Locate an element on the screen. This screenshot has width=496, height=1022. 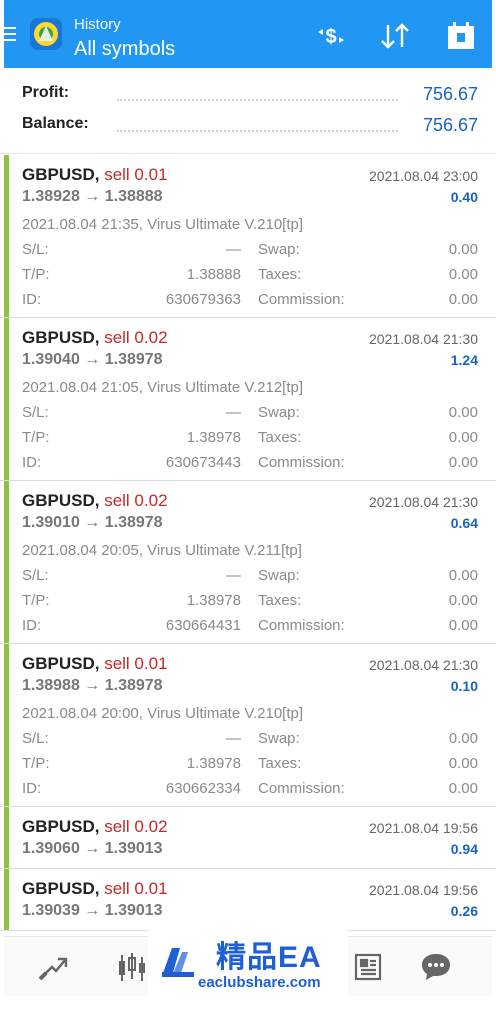
deal-prices: 1.39040 → 1.38978 is located at coordinates (92, 359).